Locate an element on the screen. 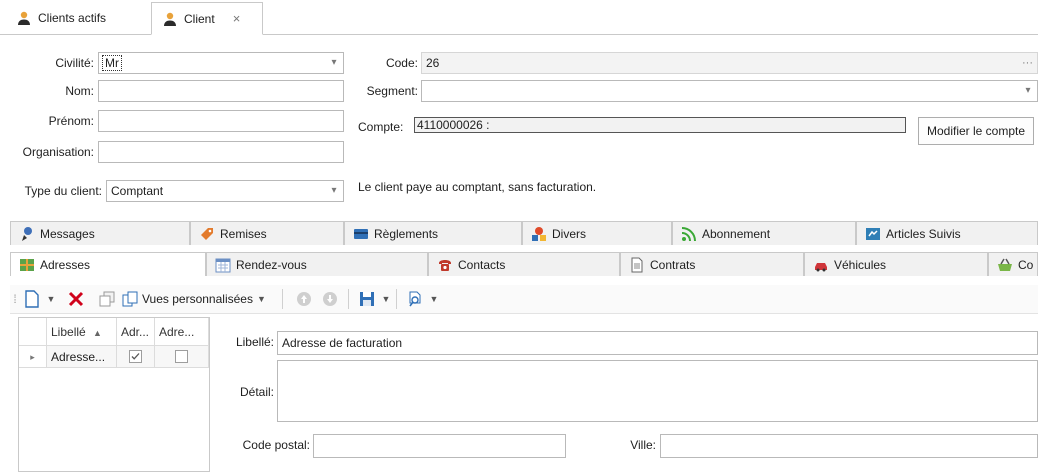  ville-label: Ville: is located at coordinates (643, 445).